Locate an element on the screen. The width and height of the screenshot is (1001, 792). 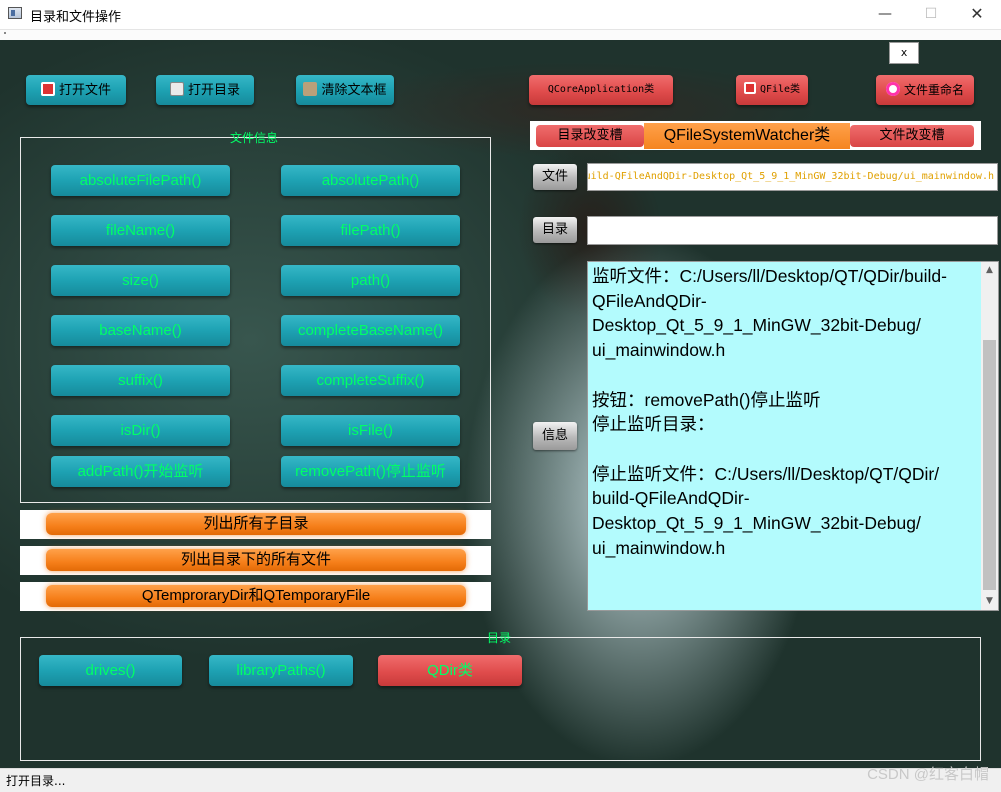
watermark: CSDN @红客白帽 is located at coordinates (928, 774).